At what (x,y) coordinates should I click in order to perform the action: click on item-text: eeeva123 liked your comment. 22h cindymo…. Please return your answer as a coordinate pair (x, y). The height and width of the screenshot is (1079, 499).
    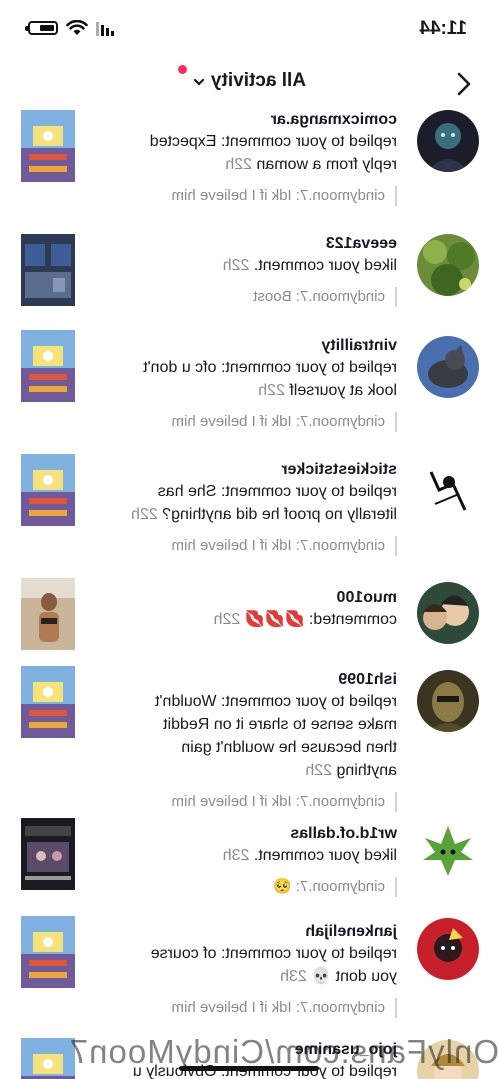
    Looking at the image, I should click on (263, 270).